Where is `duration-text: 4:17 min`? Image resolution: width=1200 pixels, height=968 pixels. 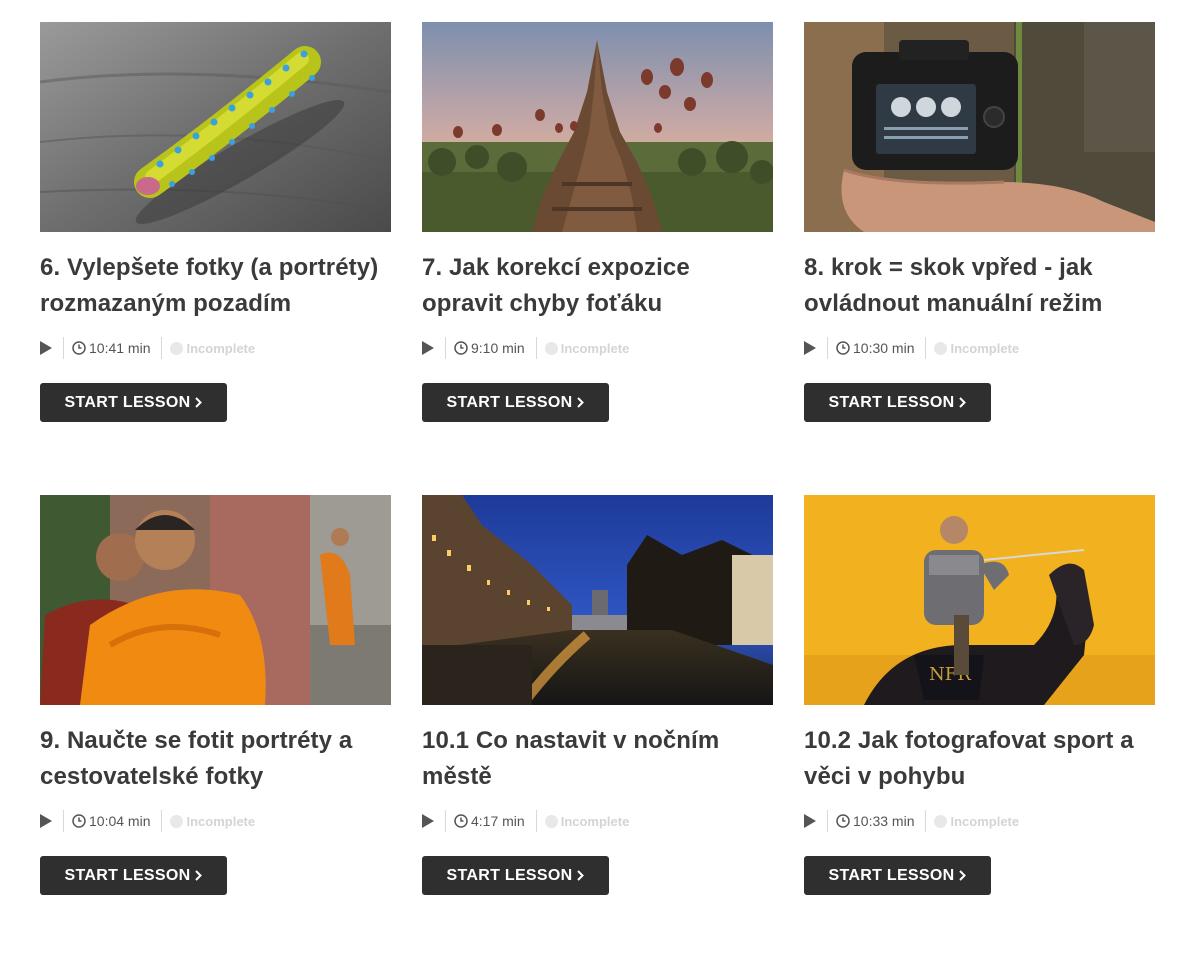
duration-text: 4:17 min is located at coordinates (498, 821).